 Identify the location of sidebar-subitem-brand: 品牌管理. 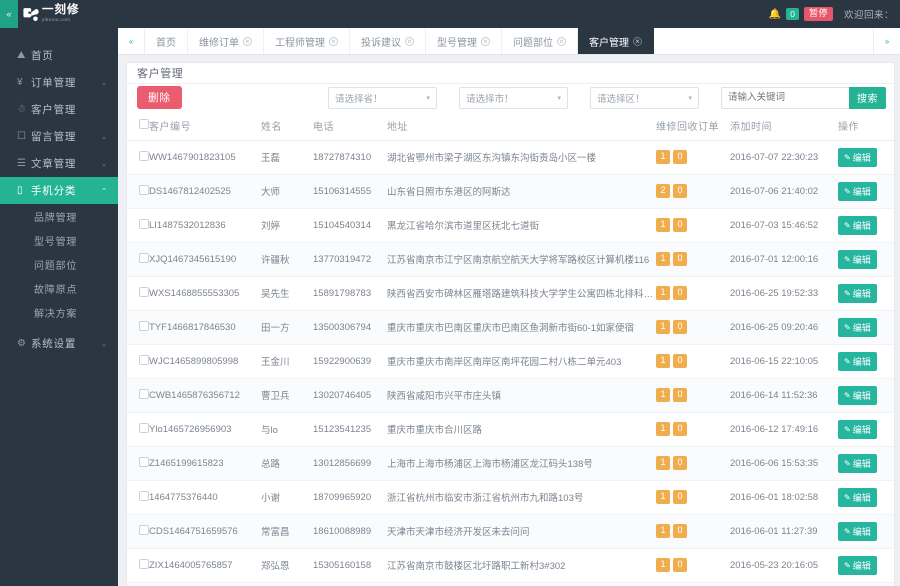
(59, 216).